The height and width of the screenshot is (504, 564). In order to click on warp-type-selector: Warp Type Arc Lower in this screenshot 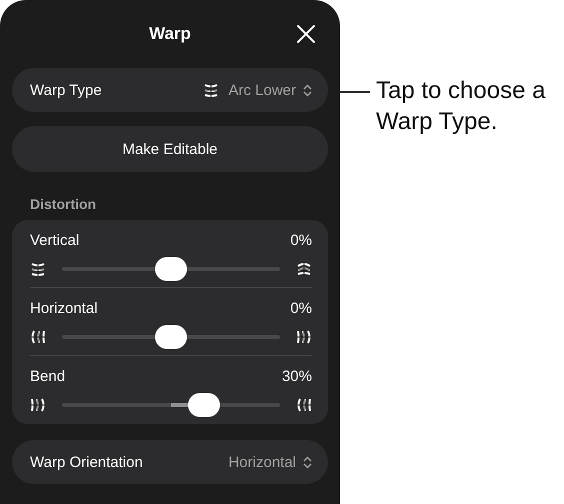, I will do `click(170, 90)`.